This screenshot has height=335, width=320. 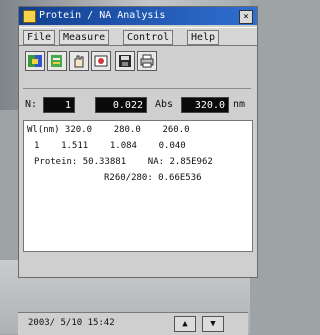 What do you see at coordinates (29, 16) in the screenshot?
I see `app-icon` at bounding box center [29, 16].